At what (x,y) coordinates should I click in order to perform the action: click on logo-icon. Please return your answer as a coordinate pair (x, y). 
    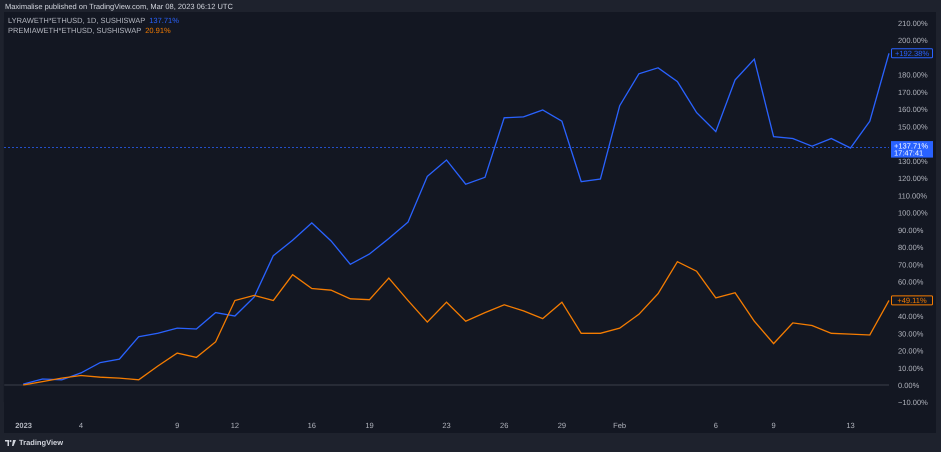
    Looking at the image, I should click on (10, 443).